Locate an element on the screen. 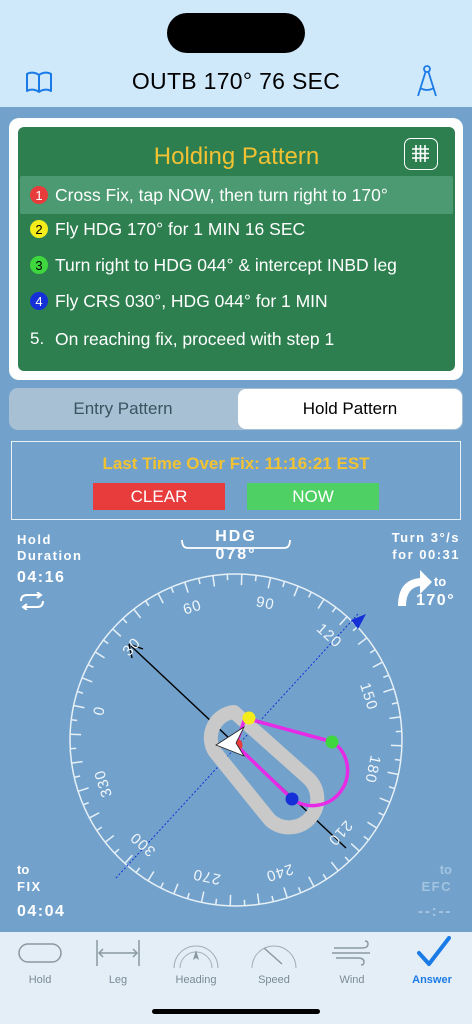  course-arrowhead-icon is located at coordinates (358, 621).